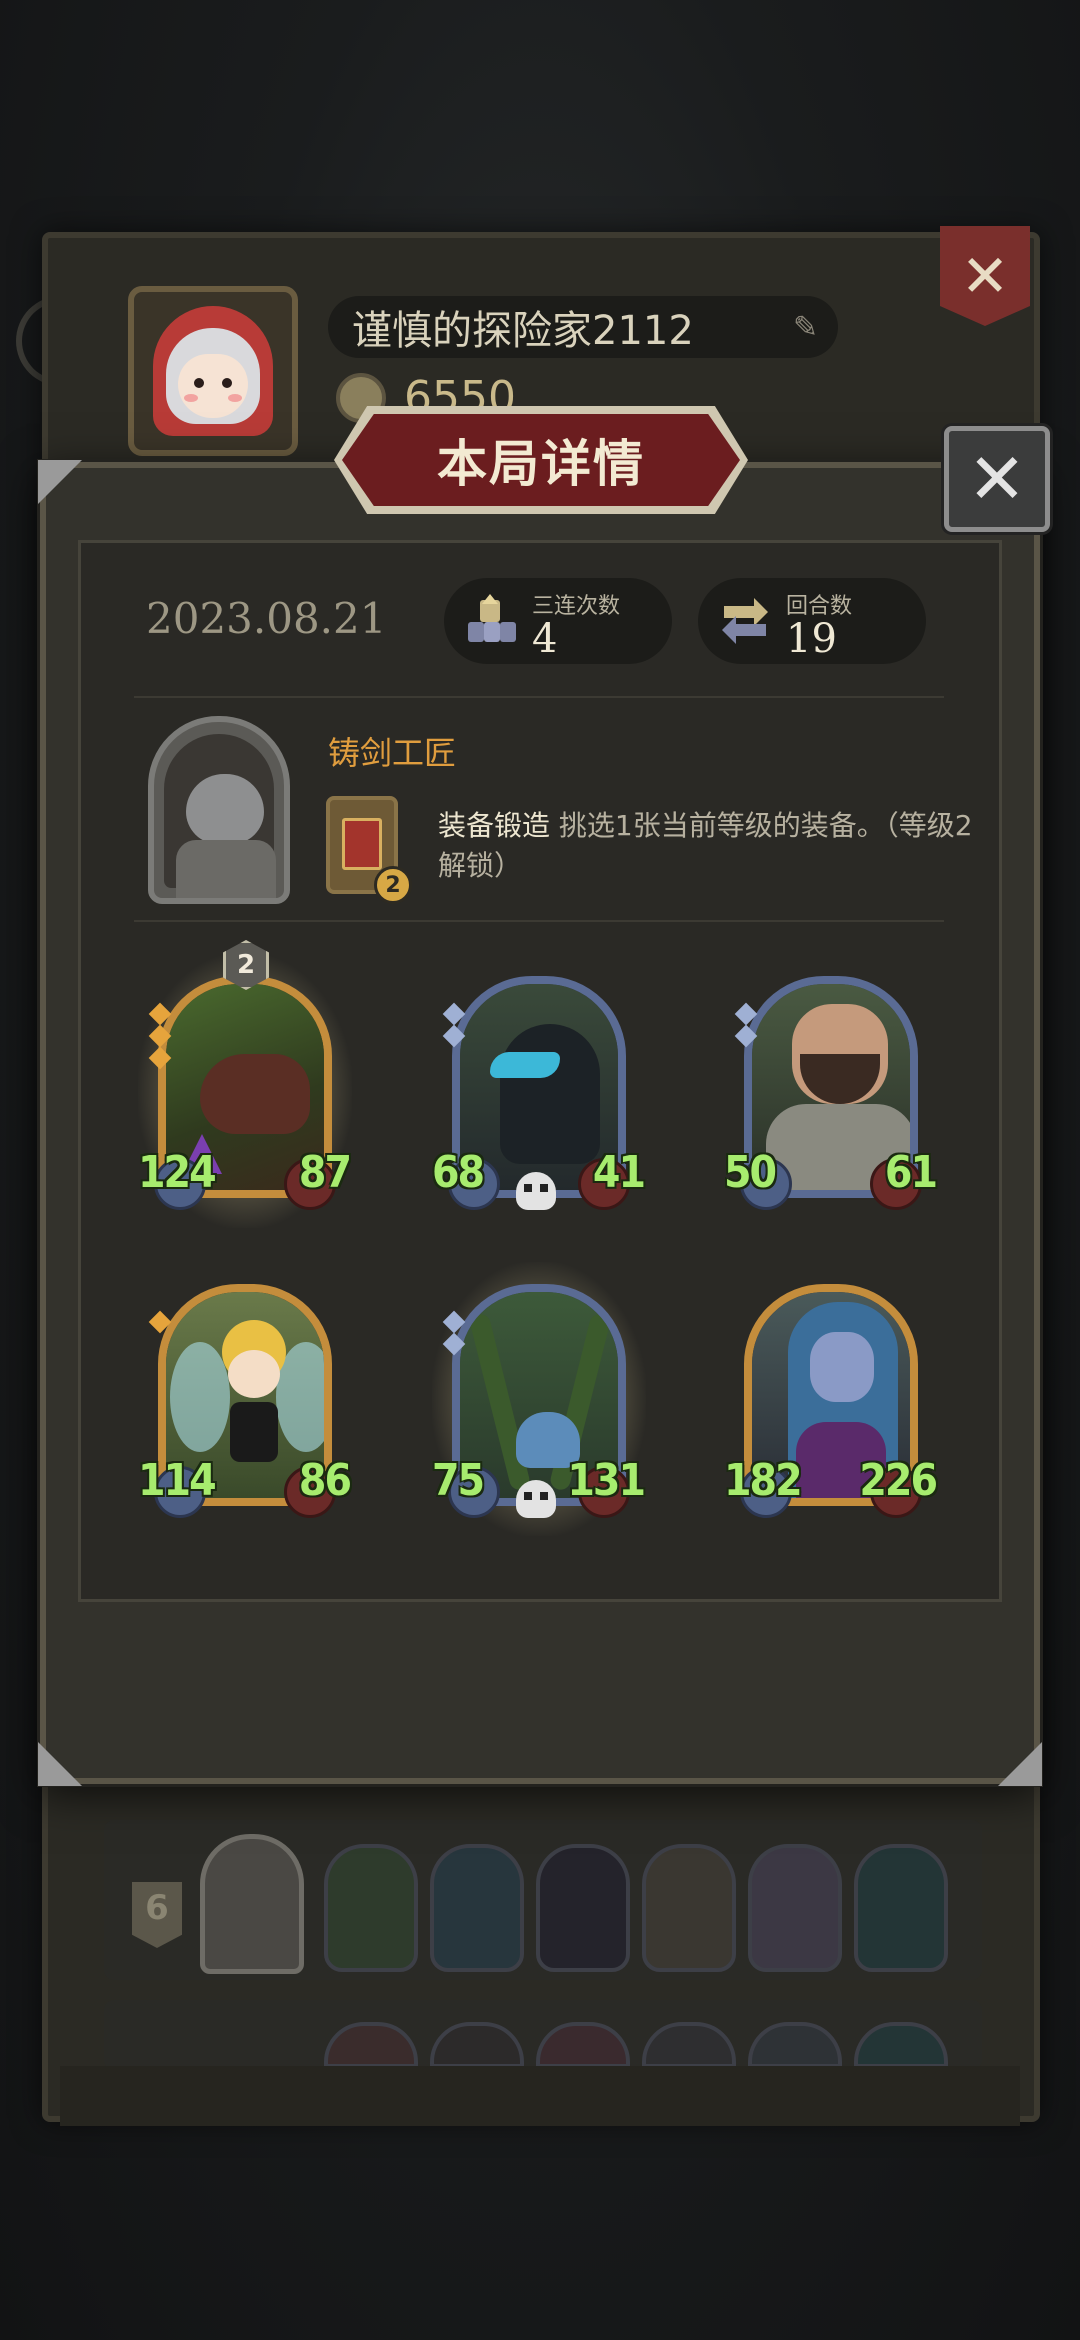  Describe the element at coordinates (177, 1480) in the screenshot. I see `unit-attack: 114` at that location.